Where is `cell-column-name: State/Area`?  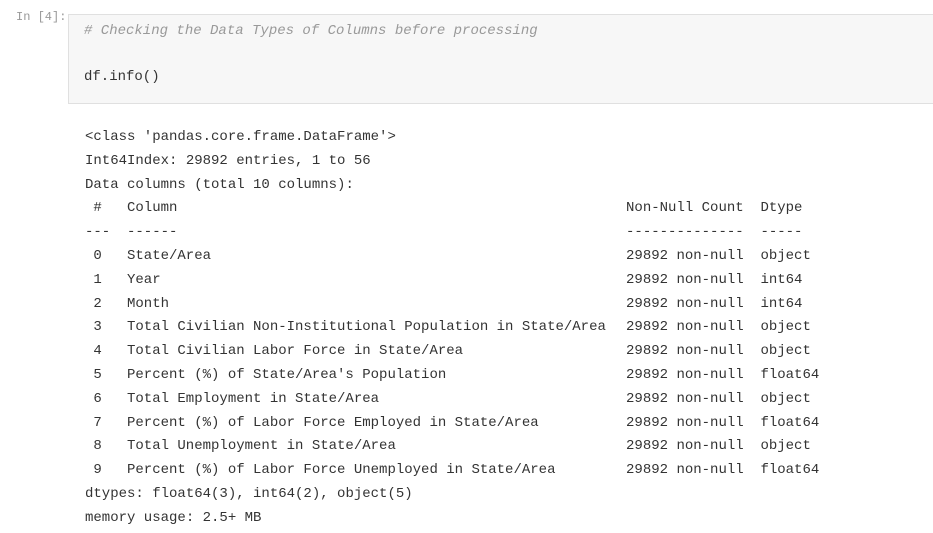
cell-column-name: State/Area is located at coordinates (169, 255).